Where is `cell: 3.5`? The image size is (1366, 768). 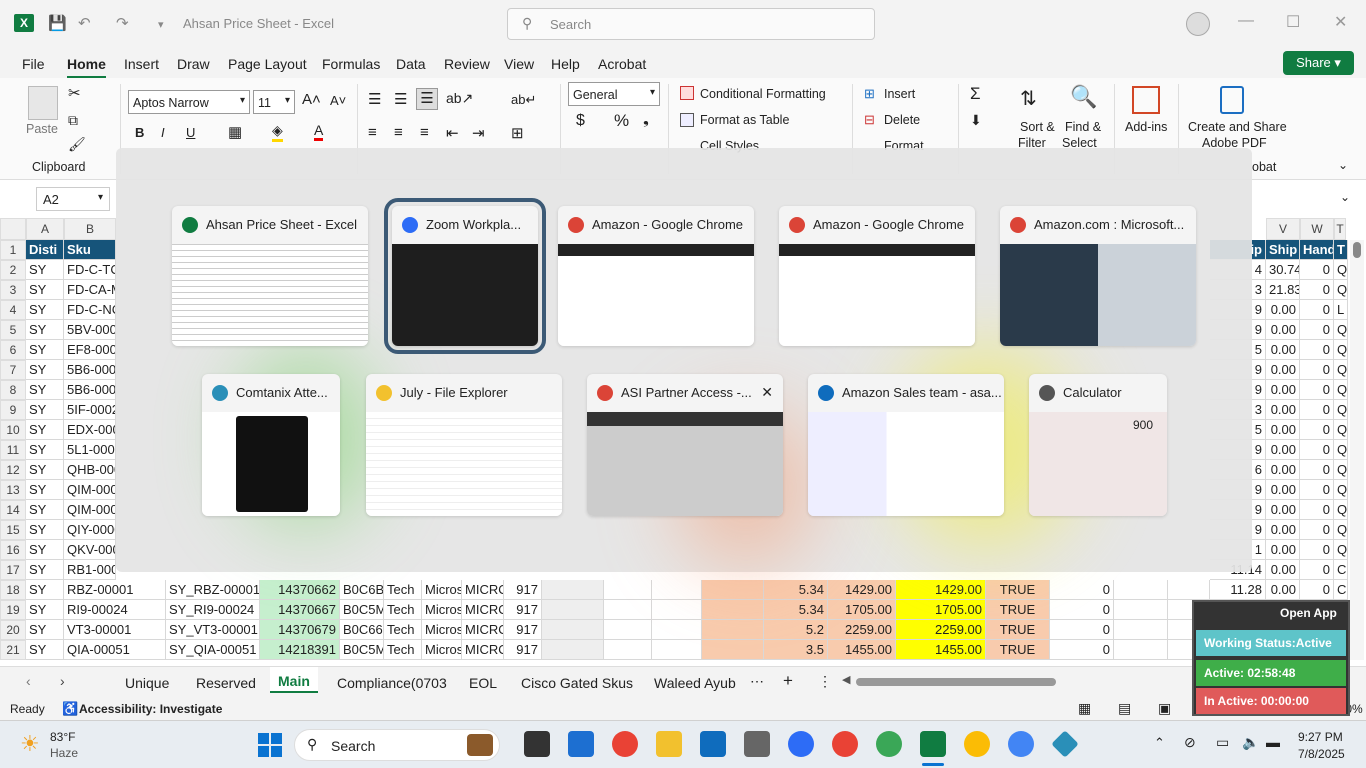
cell: 3.5 is located at coordinates (796, 650).